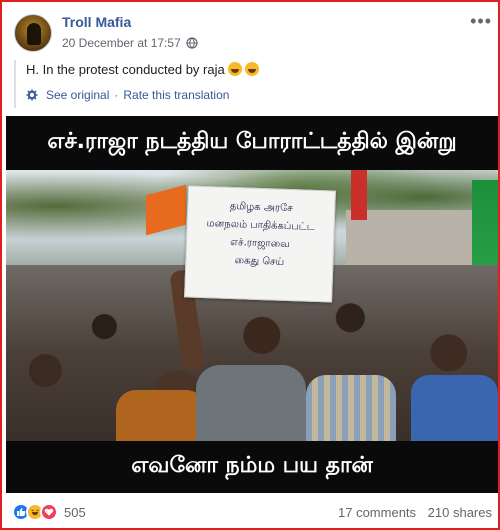 The image size is (500, 530). I want to click on caption-top-band: எச்.ராஜா நடத்திய போராட்டத்தில் இன்று, so click(252, 143).